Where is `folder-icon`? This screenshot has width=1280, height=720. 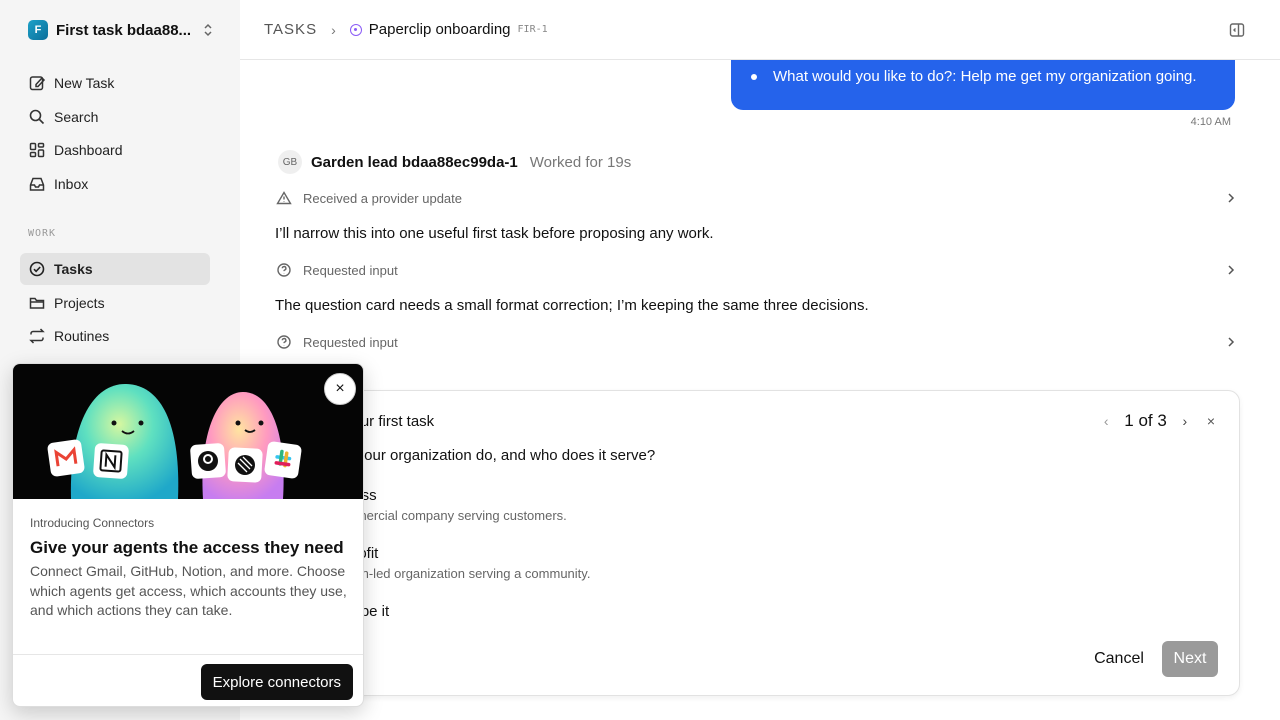 folder-icon is located at coordinates (37, 303).